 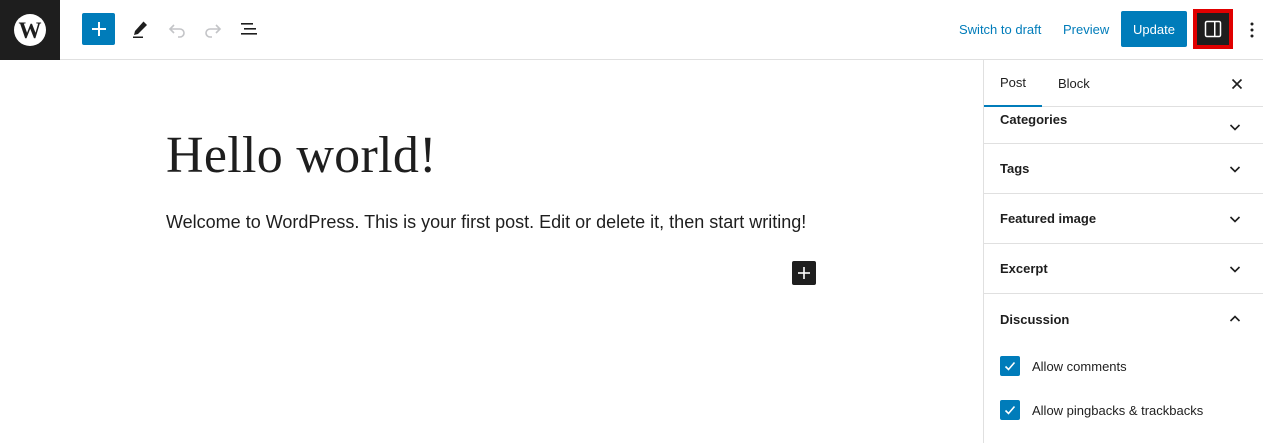 I want to click on redo-icon, so click(x=213, y=31).